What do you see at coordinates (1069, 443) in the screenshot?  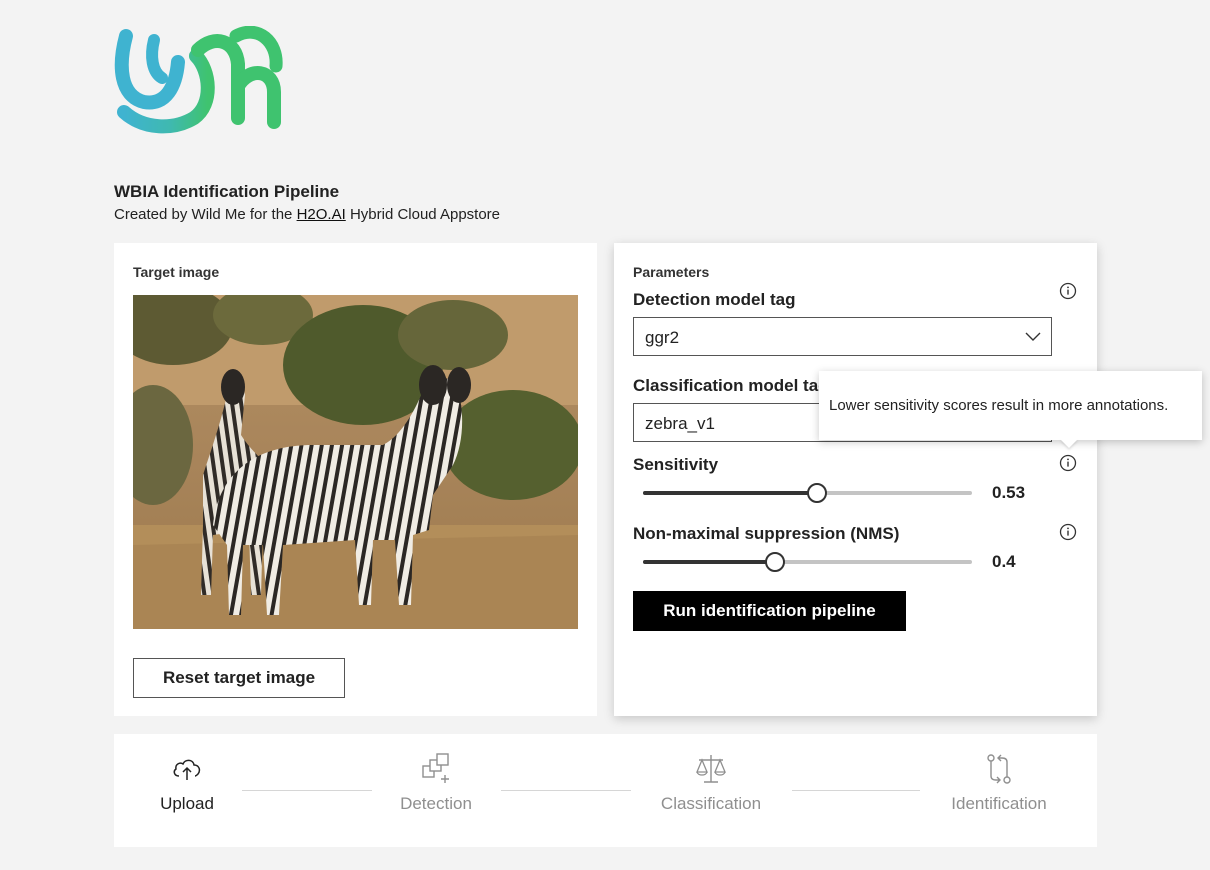 I see `tooltip-arrow` at bounding box center [1069, 443].